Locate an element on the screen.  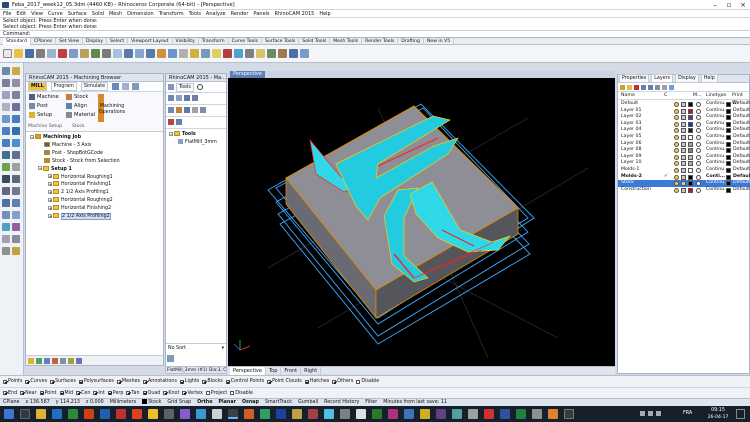
boolean-icon is located at coordinates (16, 143).